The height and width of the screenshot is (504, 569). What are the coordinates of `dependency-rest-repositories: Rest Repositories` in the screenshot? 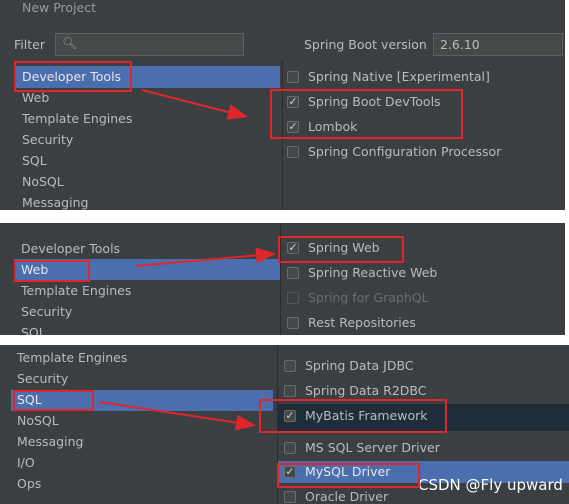 It's located at (351, 323).